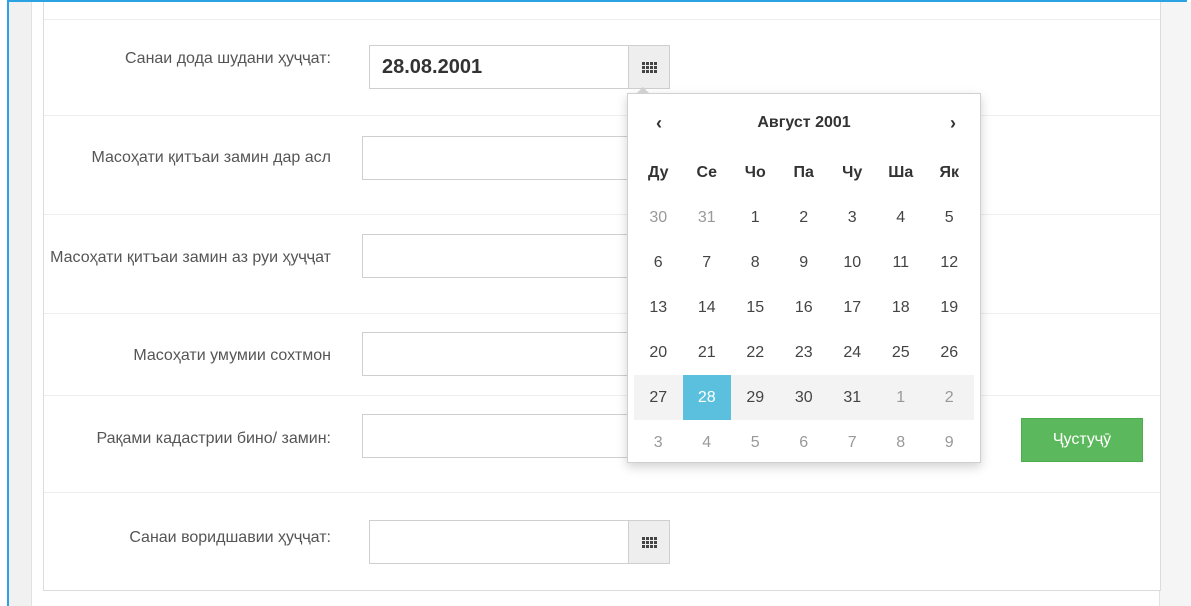  Describe the element at coordinates (707, 307) in the screenshot. I see `day-cell: 14` at that location.